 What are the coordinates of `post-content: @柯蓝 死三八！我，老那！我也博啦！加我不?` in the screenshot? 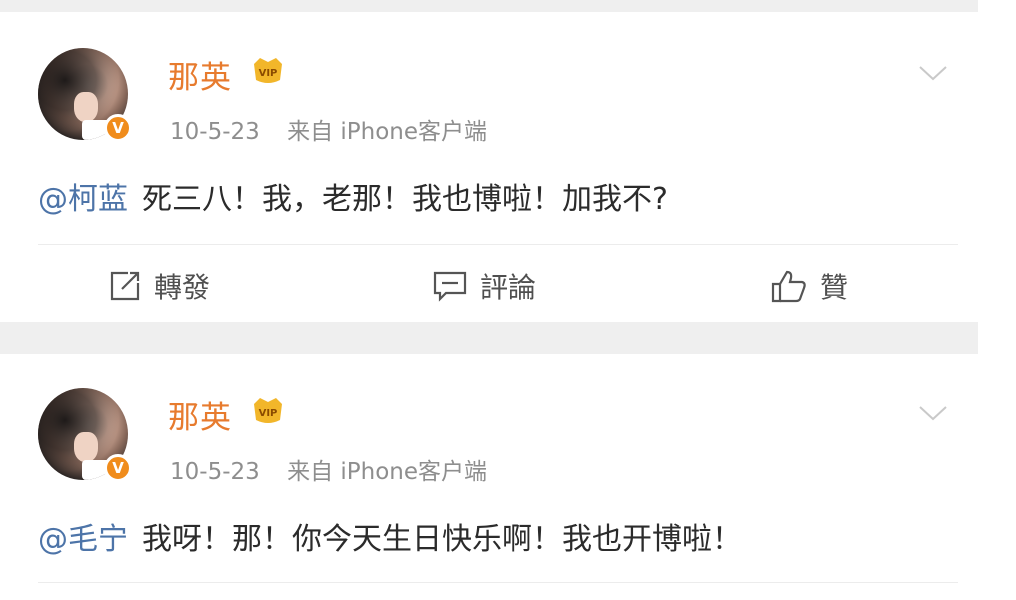 It's located at (353, 196).